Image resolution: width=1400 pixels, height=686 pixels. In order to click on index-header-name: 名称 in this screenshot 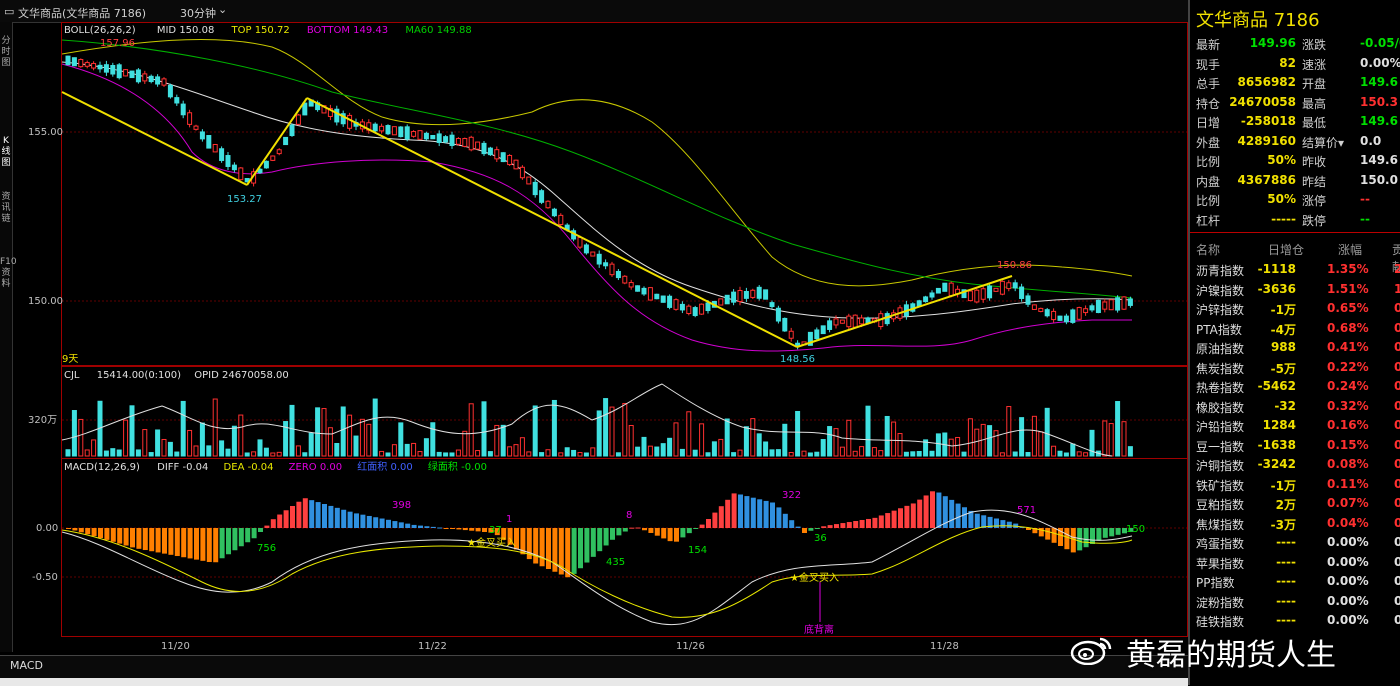, I will do `click(1208, 249)`.